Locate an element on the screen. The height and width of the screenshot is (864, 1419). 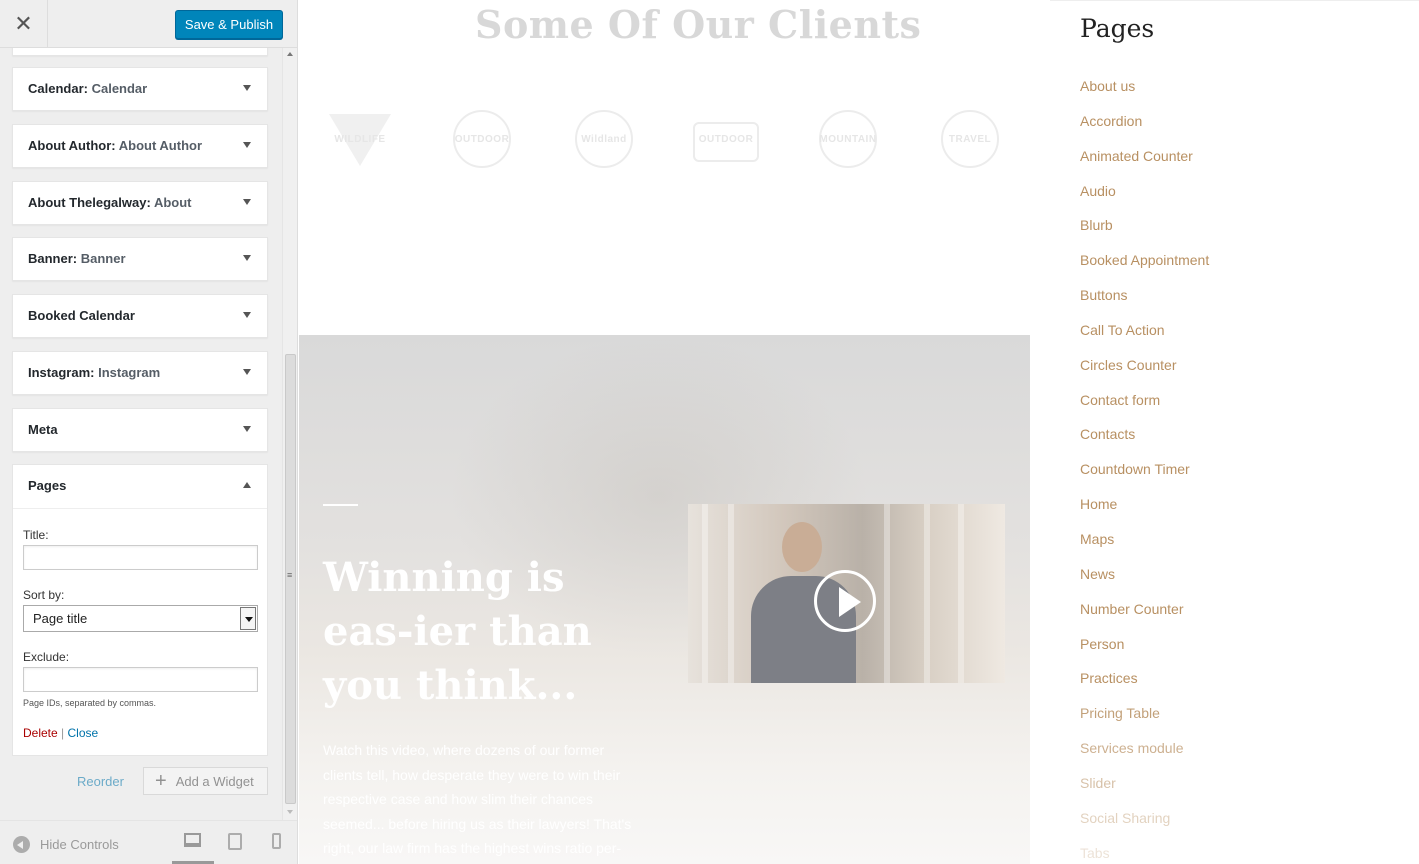
page-link: Number Counter is located at coordinates (1144, 616).